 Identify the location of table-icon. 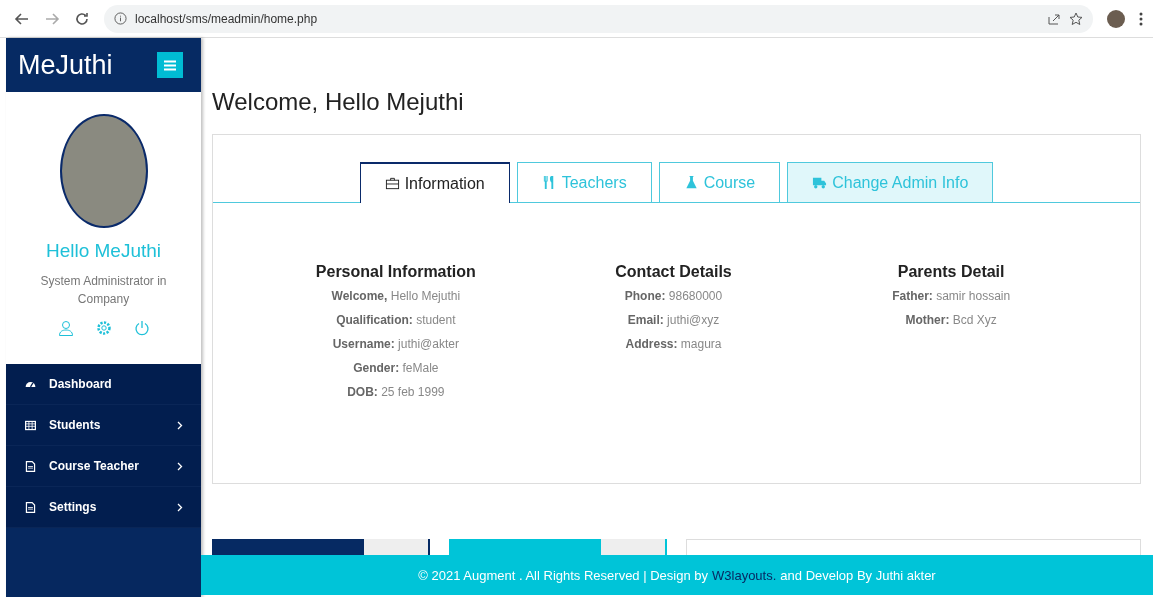
(30, 425).